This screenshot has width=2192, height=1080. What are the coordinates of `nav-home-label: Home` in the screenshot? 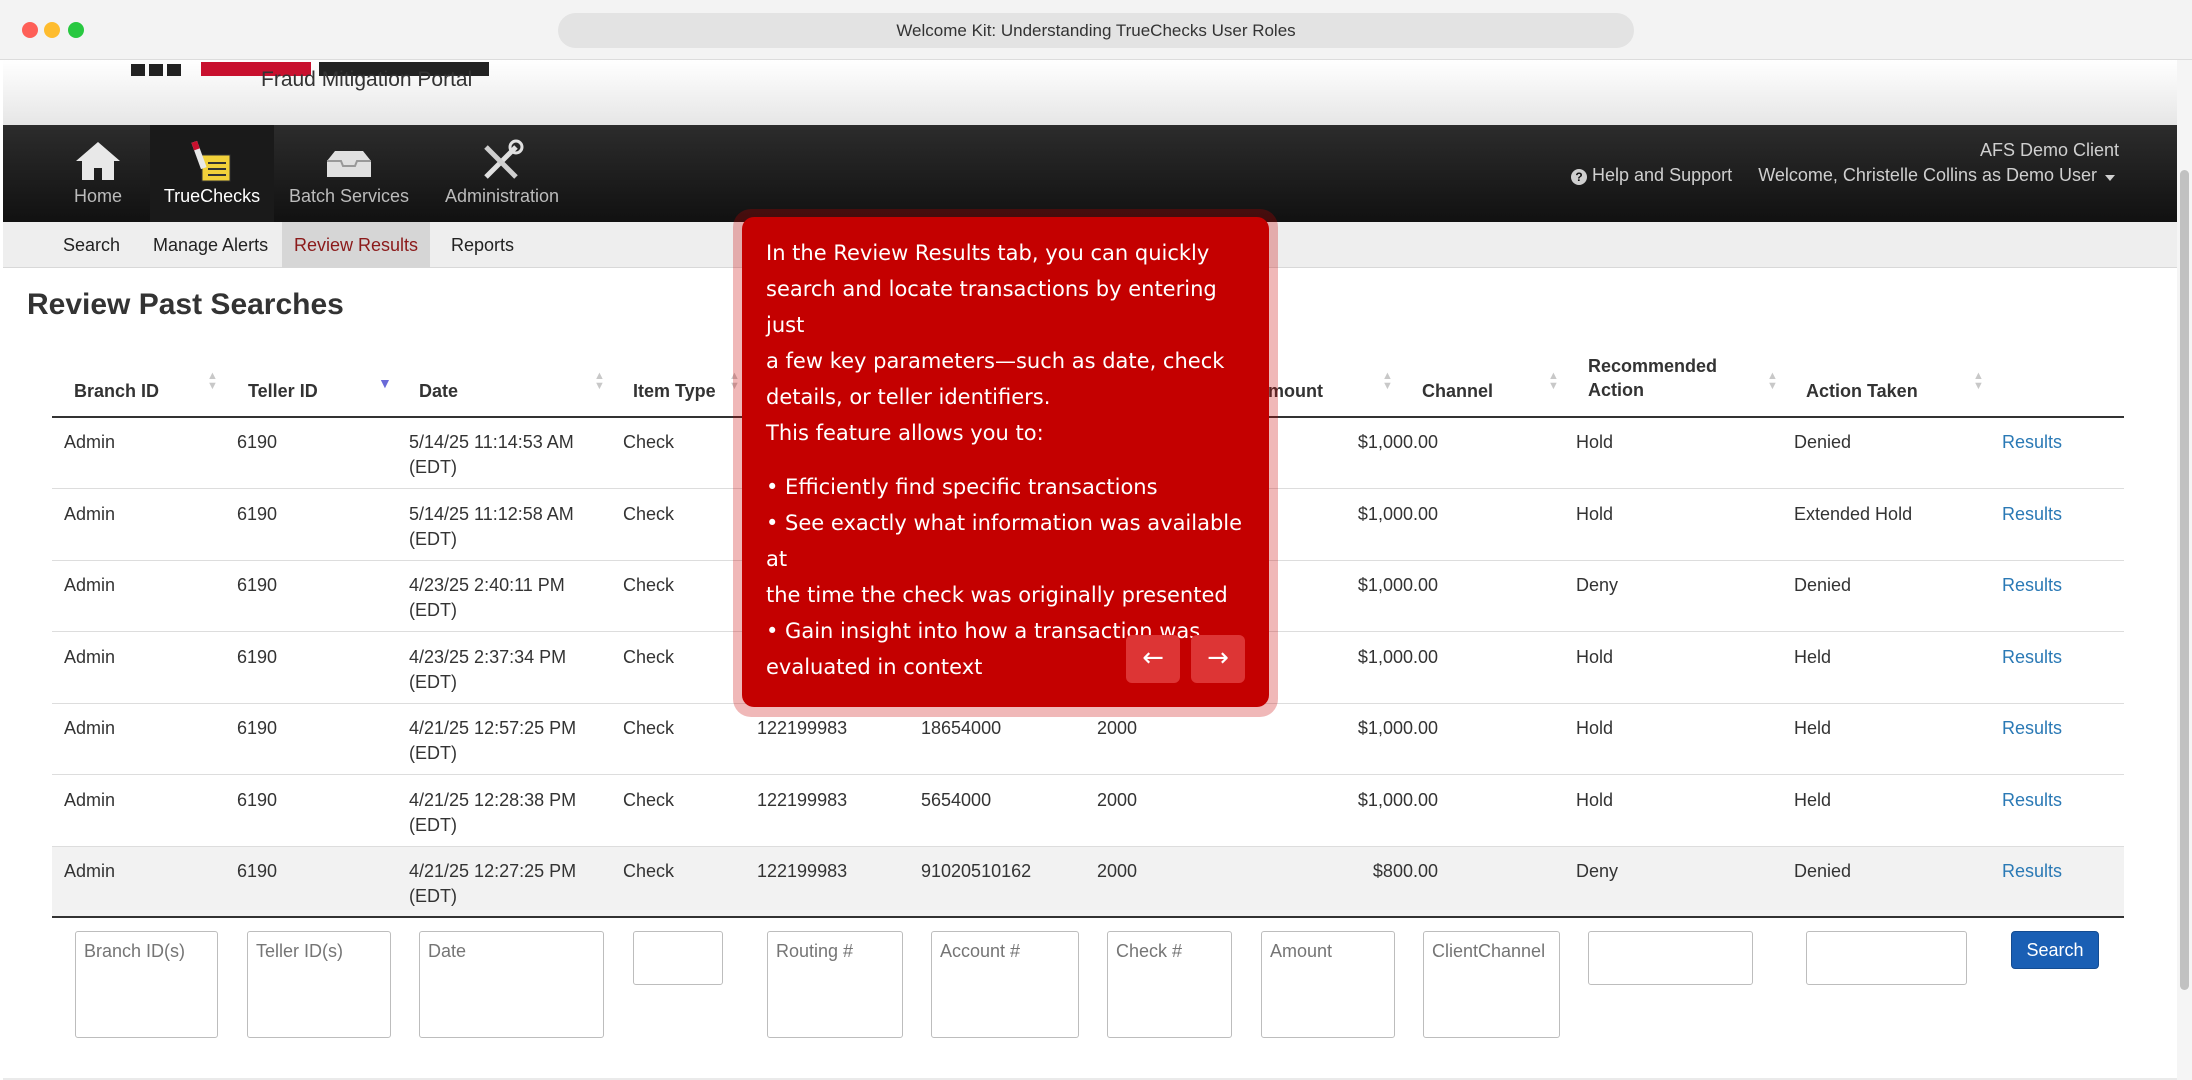 It's located at (97, 196).